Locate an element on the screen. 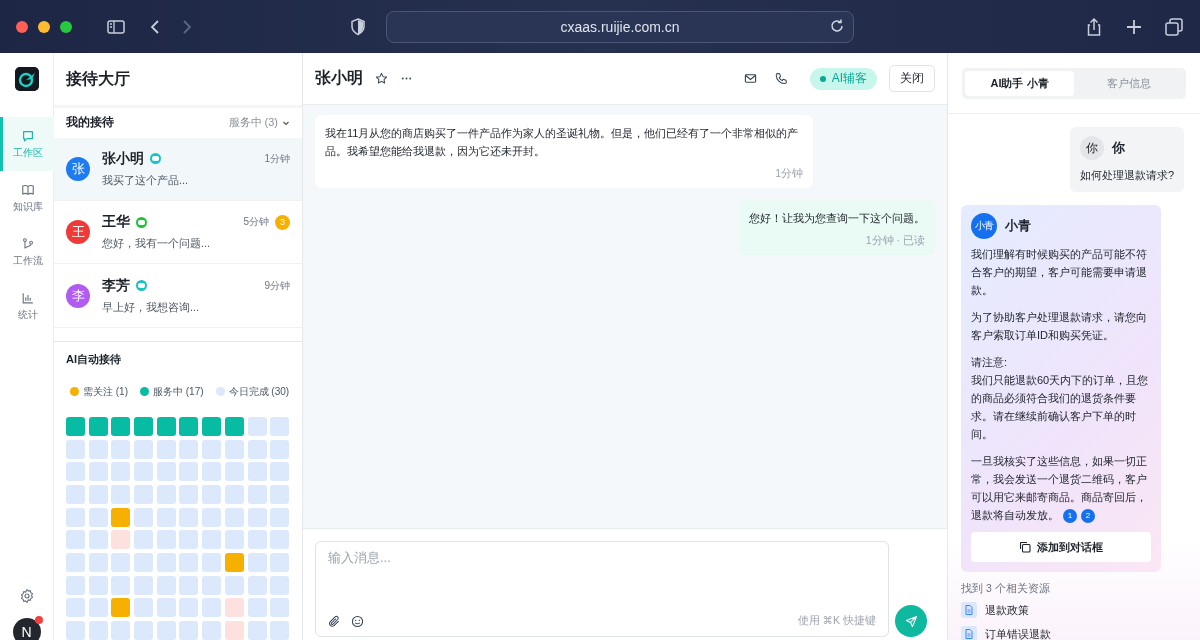  shield-icon is located at coordinates (358, 26).